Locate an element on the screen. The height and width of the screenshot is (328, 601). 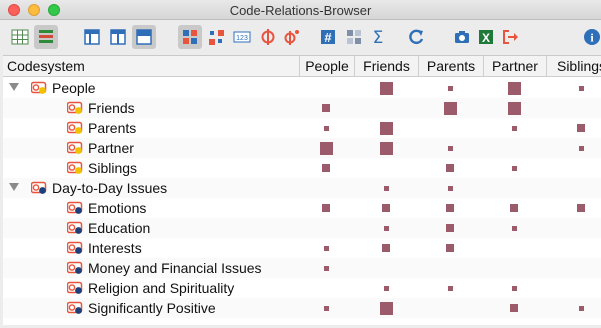
table-row: Emotions is located at coordinates (302, 208).